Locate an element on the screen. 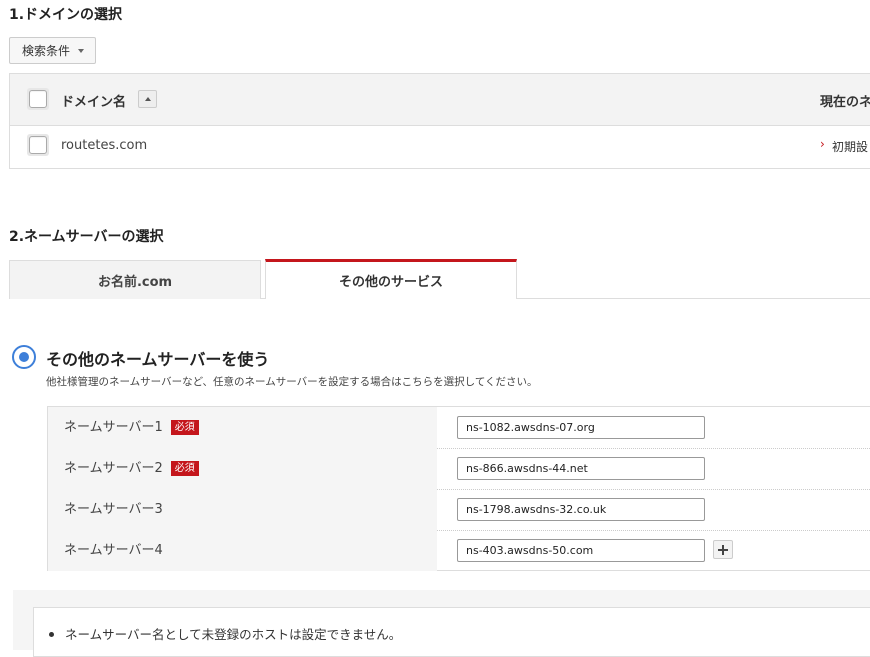  caret-down-icon is located at coordinates (81, 50).